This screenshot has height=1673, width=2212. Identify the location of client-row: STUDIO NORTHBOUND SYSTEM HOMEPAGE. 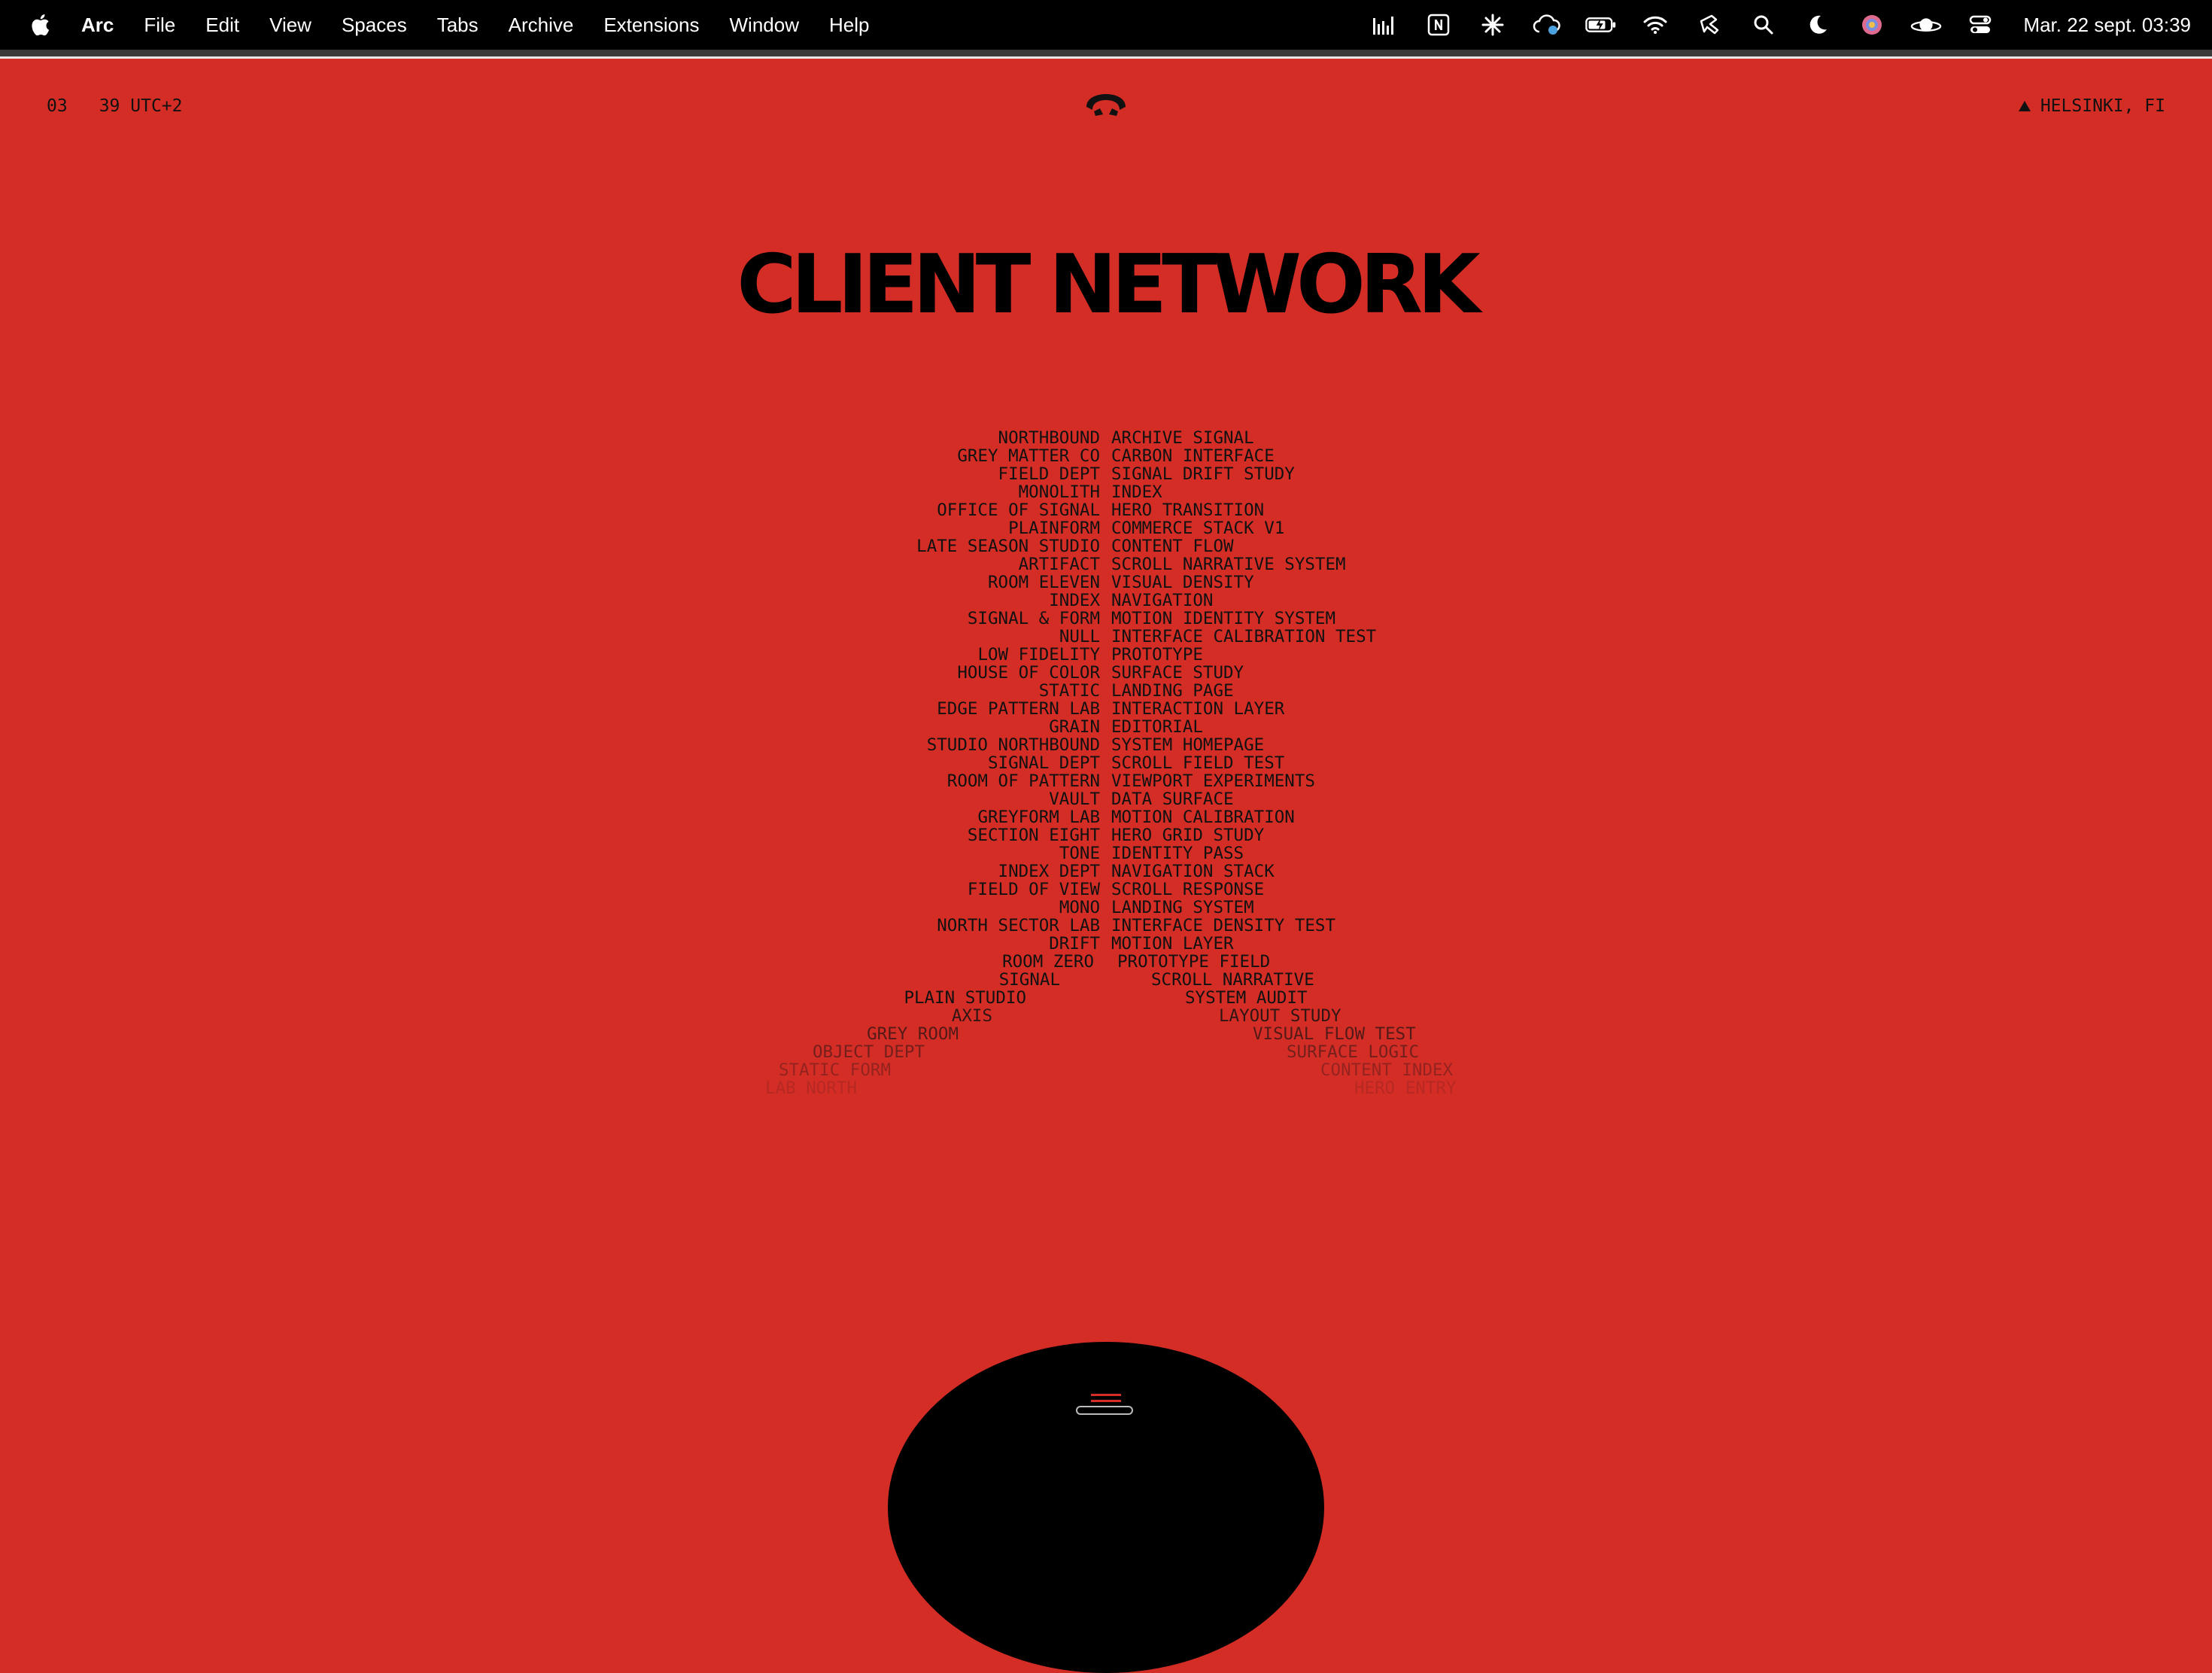
(1106, 745).